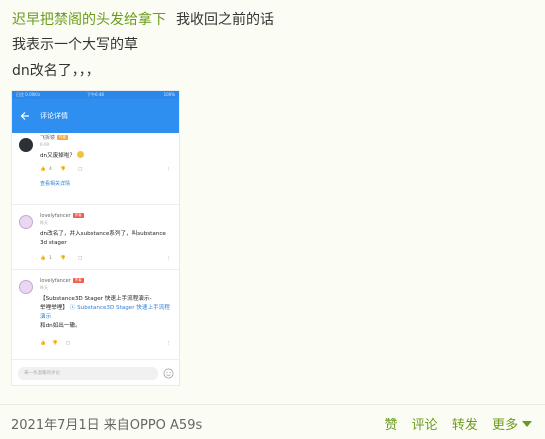  Describe the element at coordinates (105, 260) in the screenshot. I see `comment-actions: 👍 1 👎 ▢ ⋮` at that location.